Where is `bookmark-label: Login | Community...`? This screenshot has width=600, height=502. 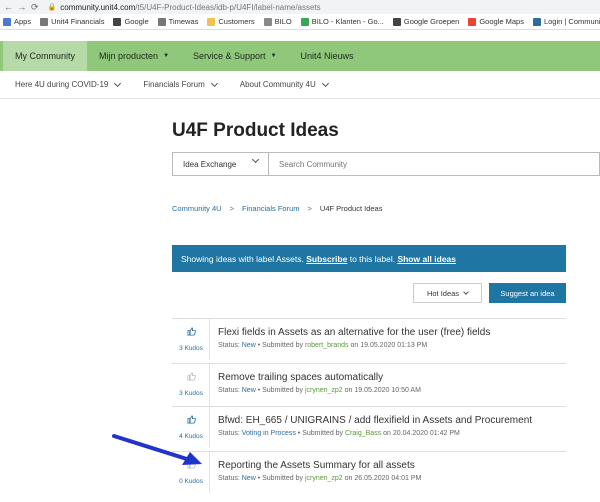
bookmark-label: Login | Community... is located at coordinates (571, 21).